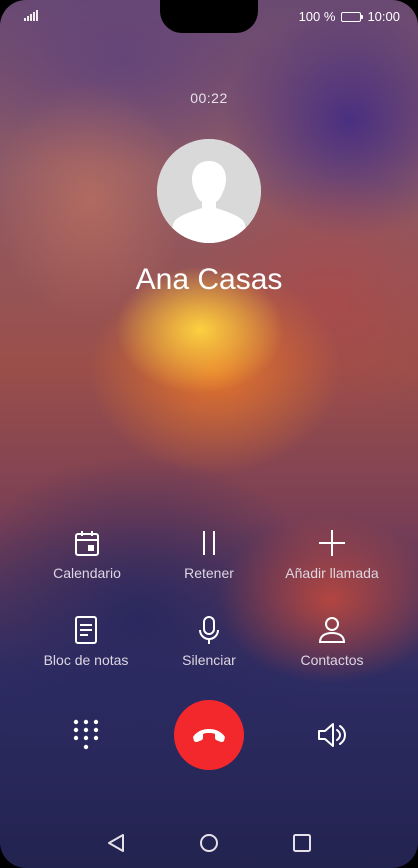 The image size is (418, 868). Describe the element at coordinates (317, 16) in the screenshot. I see `battery-percentage: 100 %` at that location.